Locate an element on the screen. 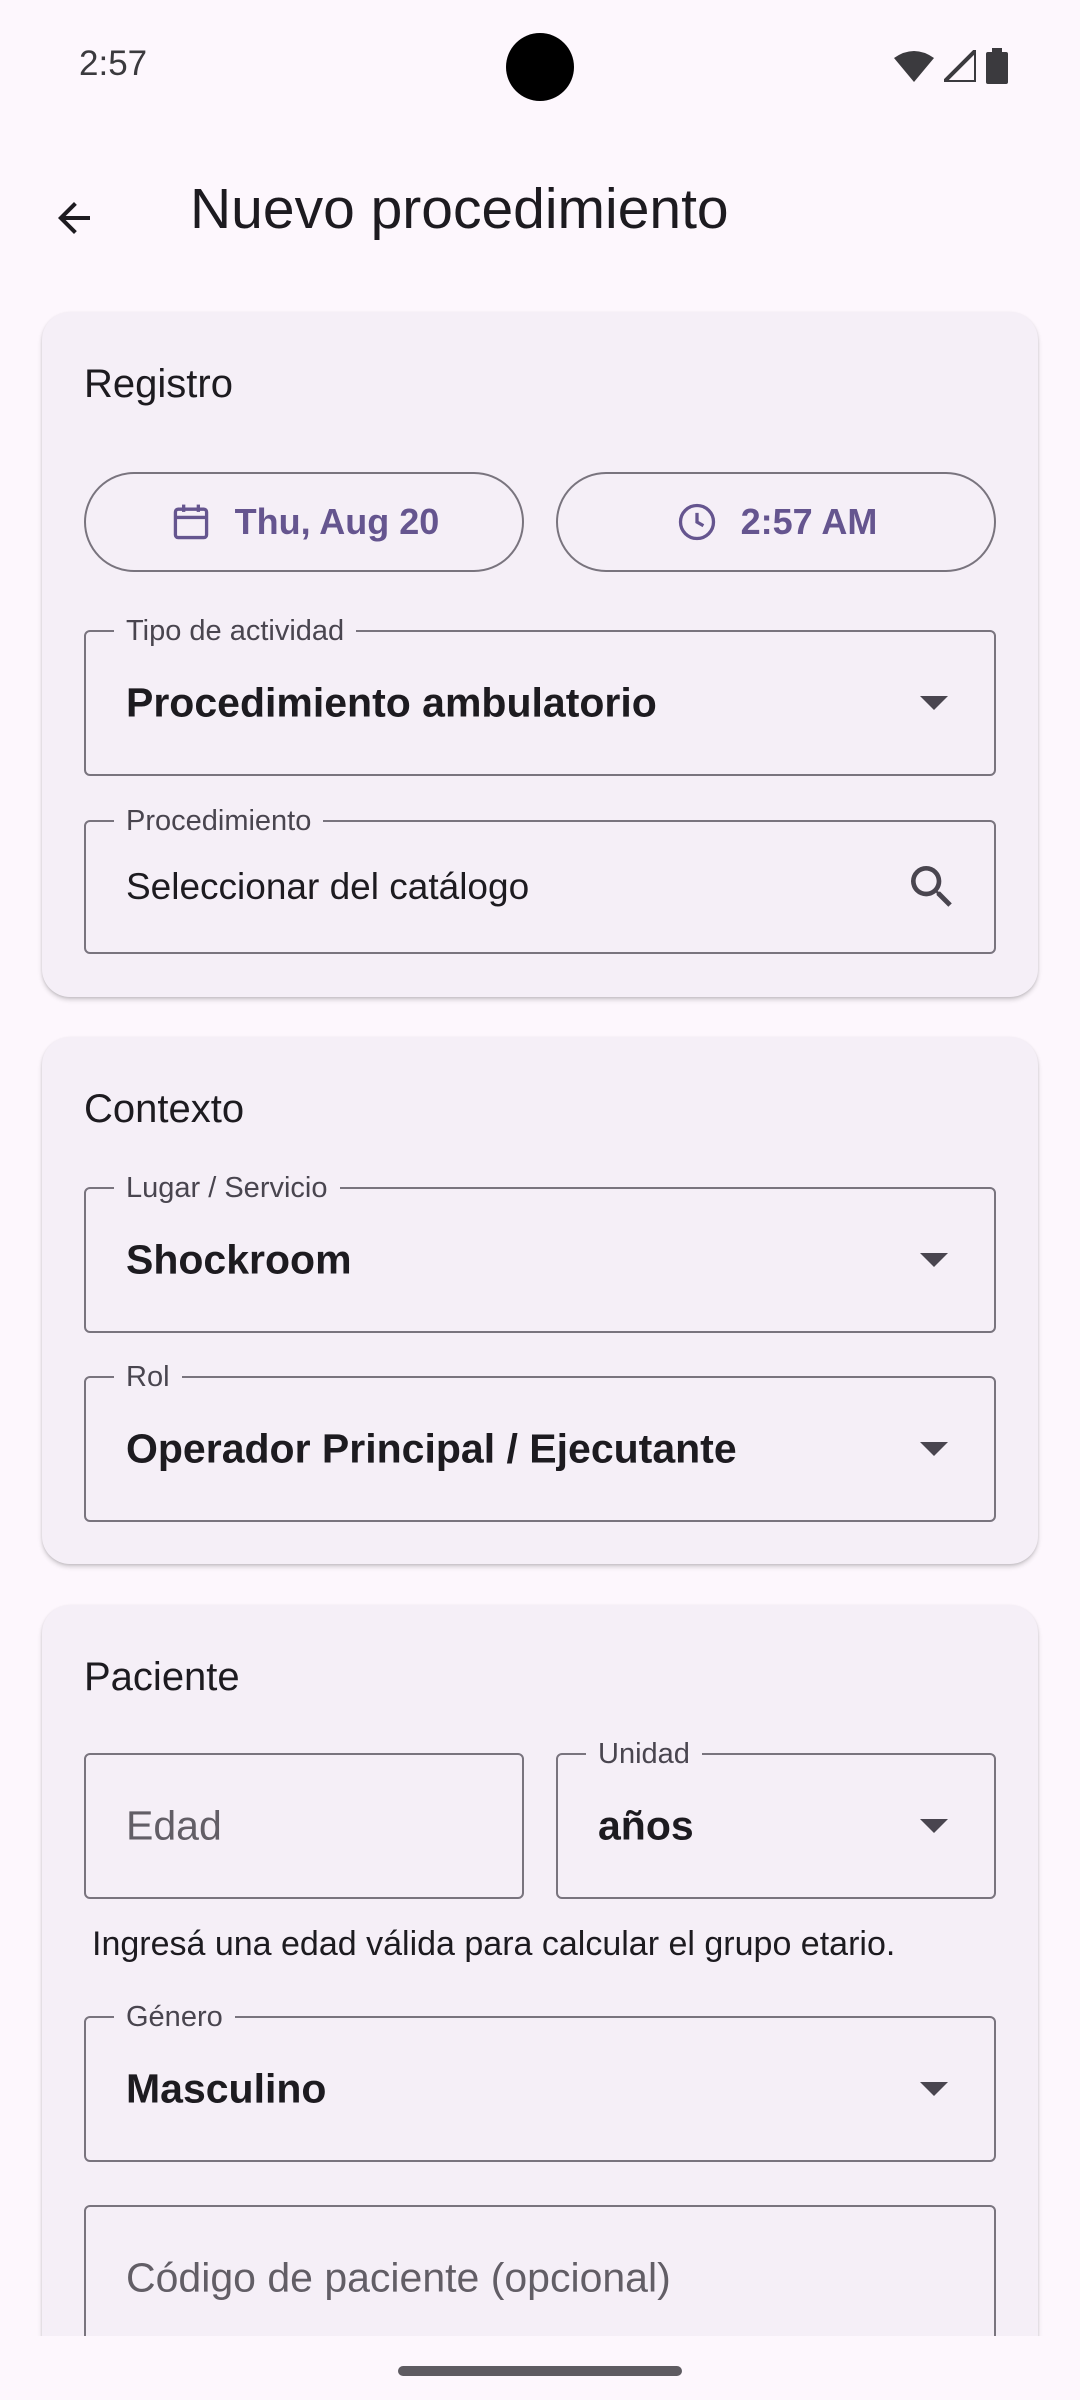 This screenshot has height=2400, width=1080. back-button is located at coordinates (74, 218).